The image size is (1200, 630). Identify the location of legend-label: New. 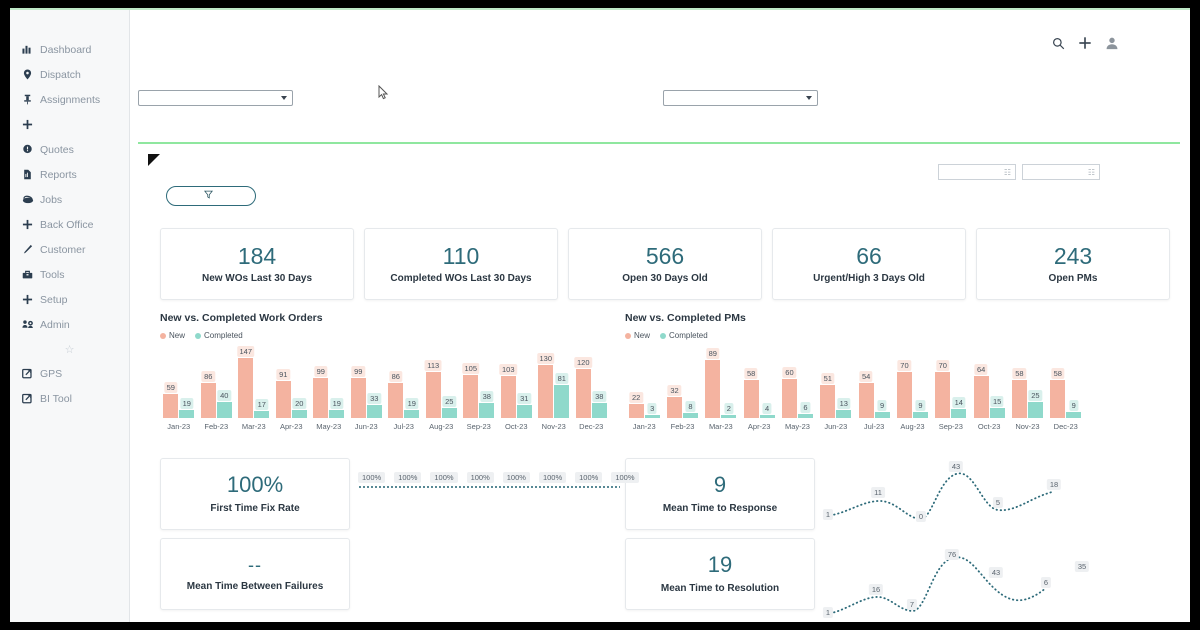
(642, 335).